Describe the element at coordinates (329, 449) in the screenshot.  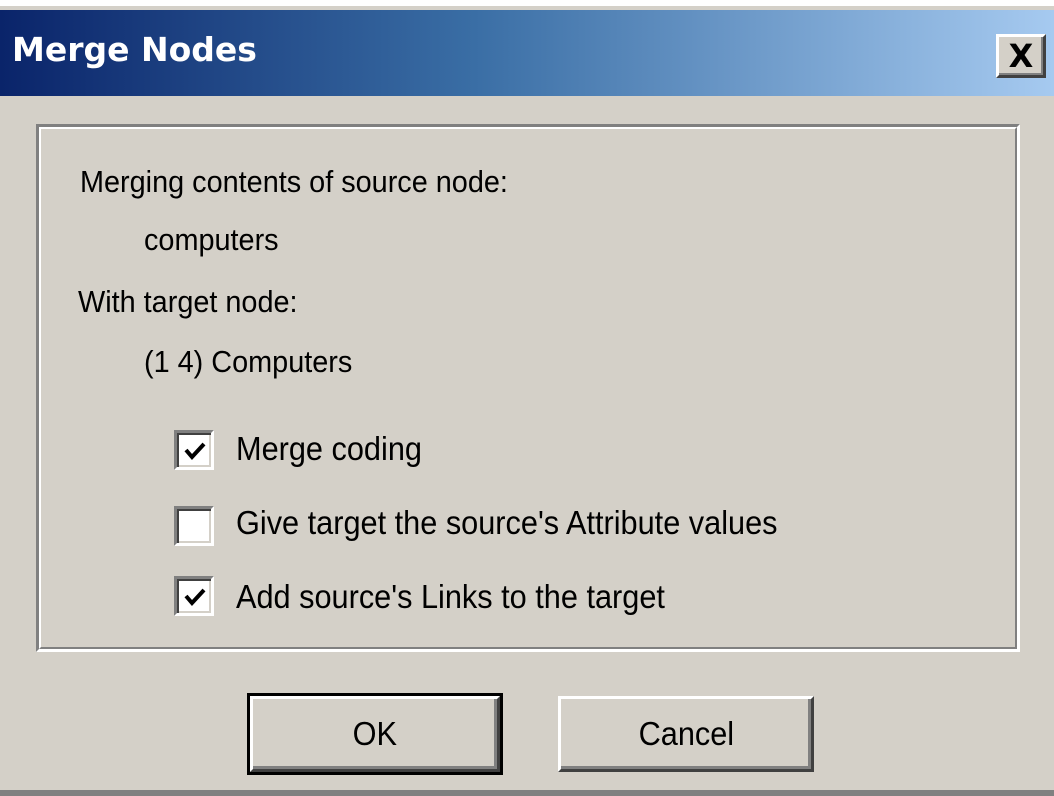
I see `merge-coding-label: Merge coding` at that location.